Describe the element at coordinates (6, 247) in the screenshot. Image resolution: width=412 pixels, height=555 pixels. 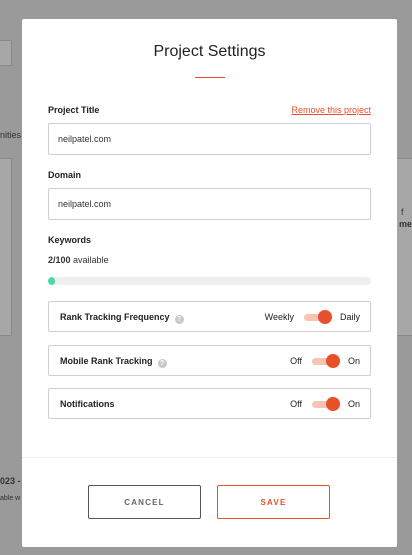
I see `background-card-left` at that location.